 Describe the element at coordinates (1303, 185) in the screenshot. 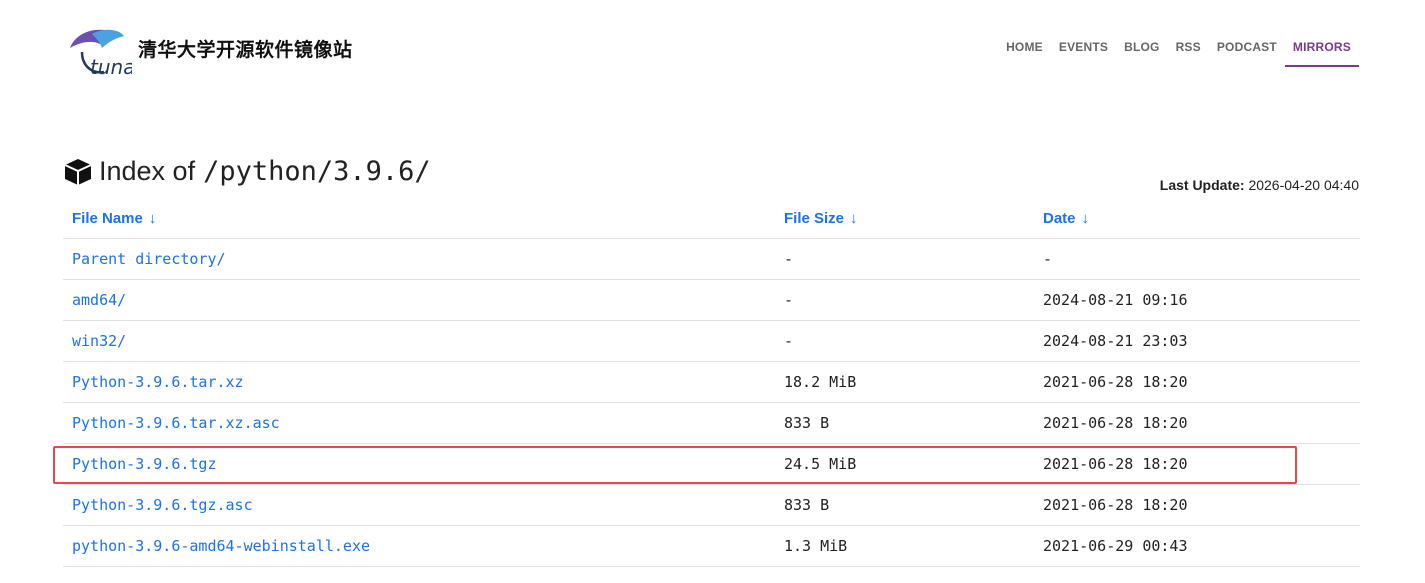

I see `last-update-value: 2026-04-20 04:40` at that location.